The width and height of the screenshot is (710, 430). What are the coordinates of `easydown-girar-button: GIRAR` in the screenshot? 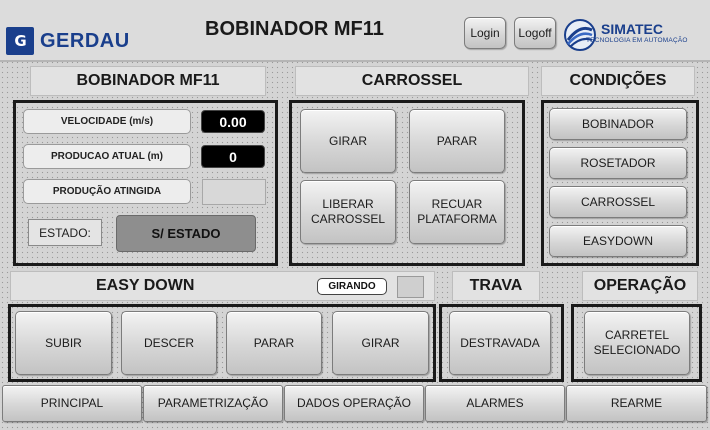 It's located at (380, 343).